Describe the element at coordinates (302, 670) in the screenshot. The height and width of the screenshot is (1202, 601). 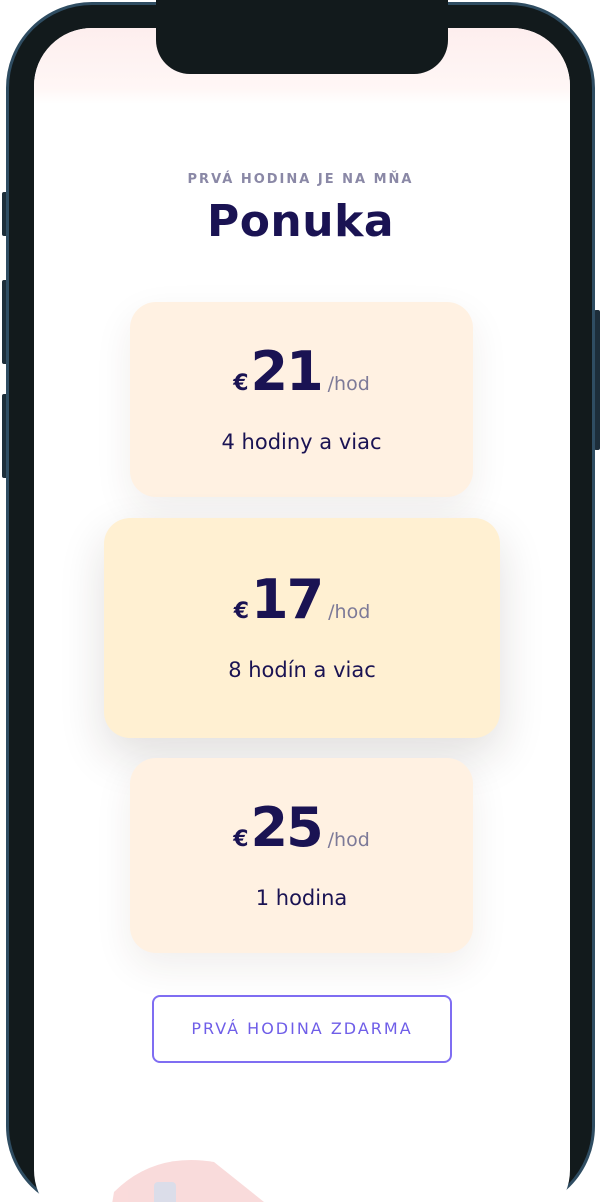
I see `price-description: 8 hodín a viac` at that location.